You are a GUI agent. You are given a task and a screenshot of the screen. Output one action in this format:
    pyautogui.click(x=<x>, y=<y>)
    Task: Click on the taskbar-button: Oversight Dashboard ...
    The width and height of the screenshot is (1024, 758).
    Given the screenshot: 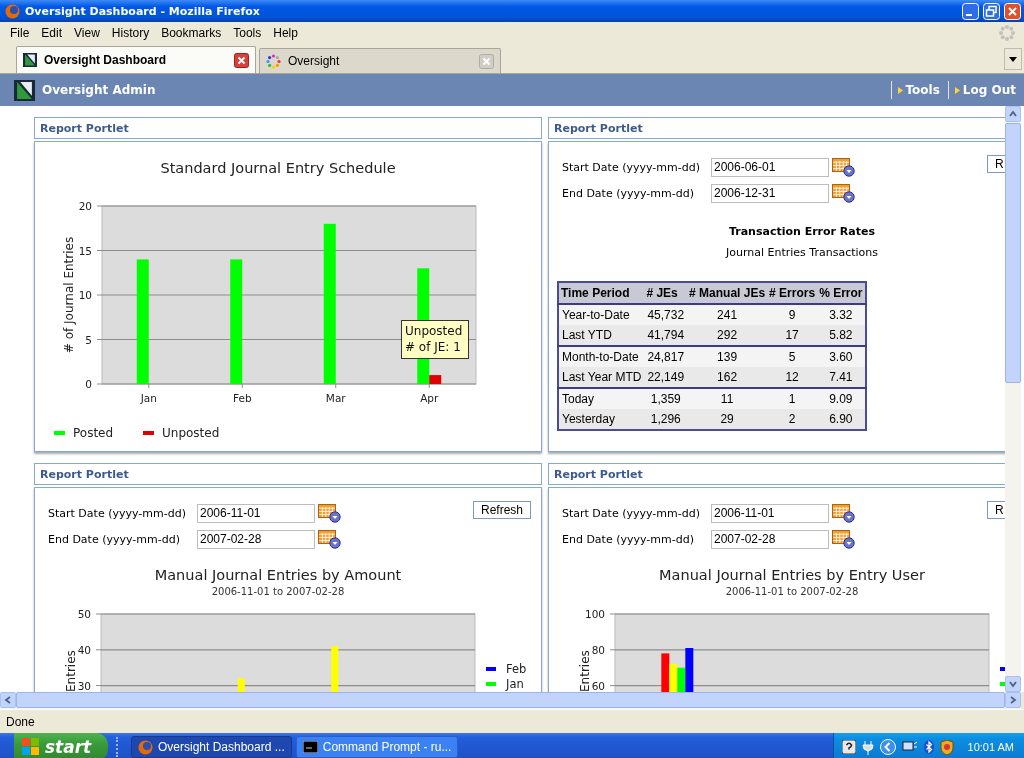 What is the action you would take?
    pyautogui.click(x=211, y=747)
    